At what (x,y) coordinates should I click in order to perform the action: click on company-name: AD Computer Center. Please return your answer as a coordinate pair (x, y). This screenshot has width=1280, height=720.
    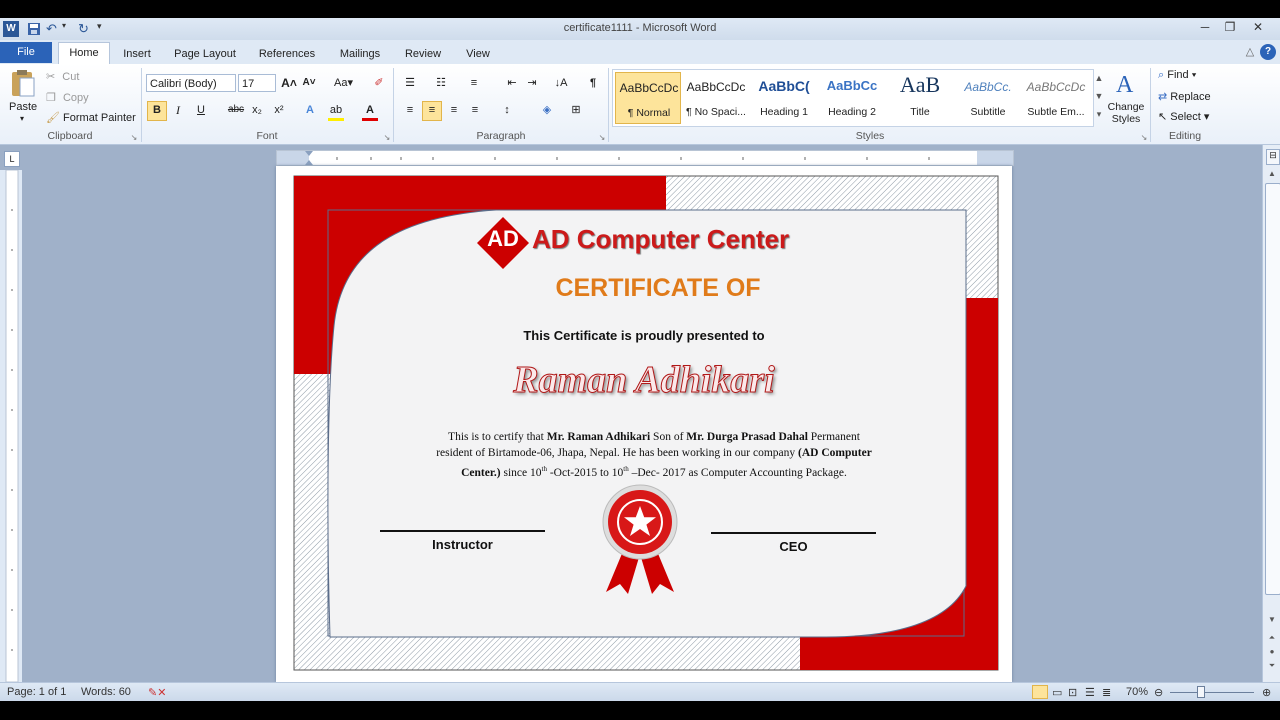
    Looking at the image, I should click on (661, 239).